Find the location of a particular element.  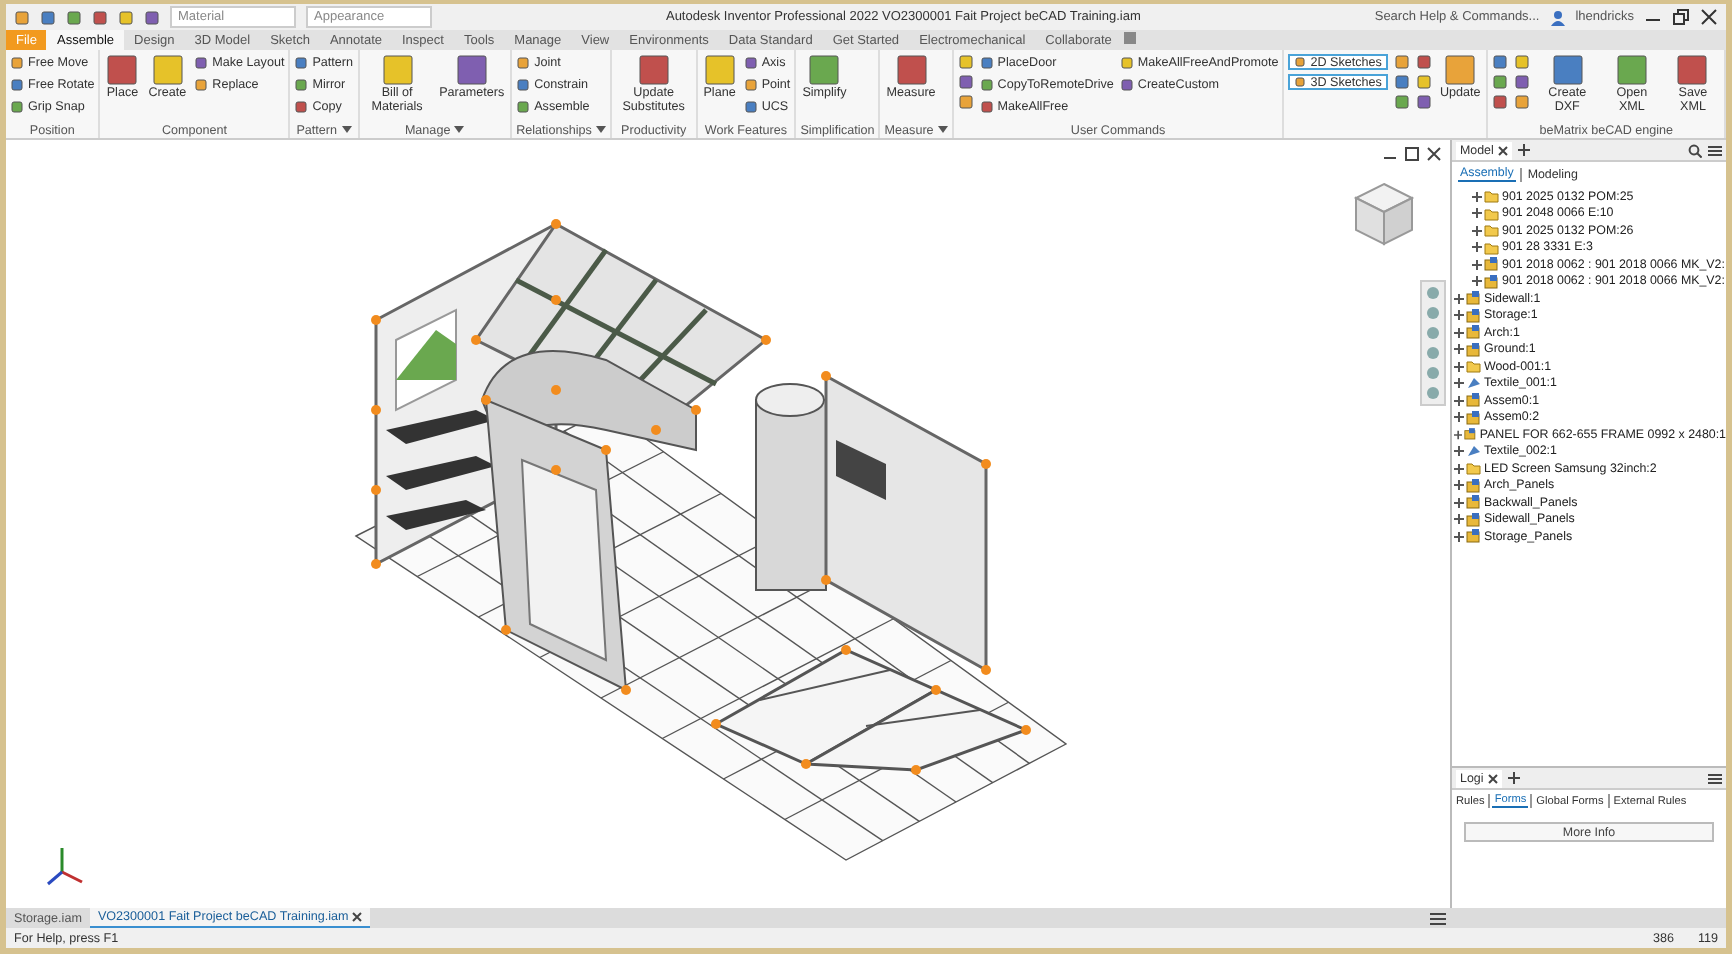

view-cube-icon is located at coordinates (1384, 214).